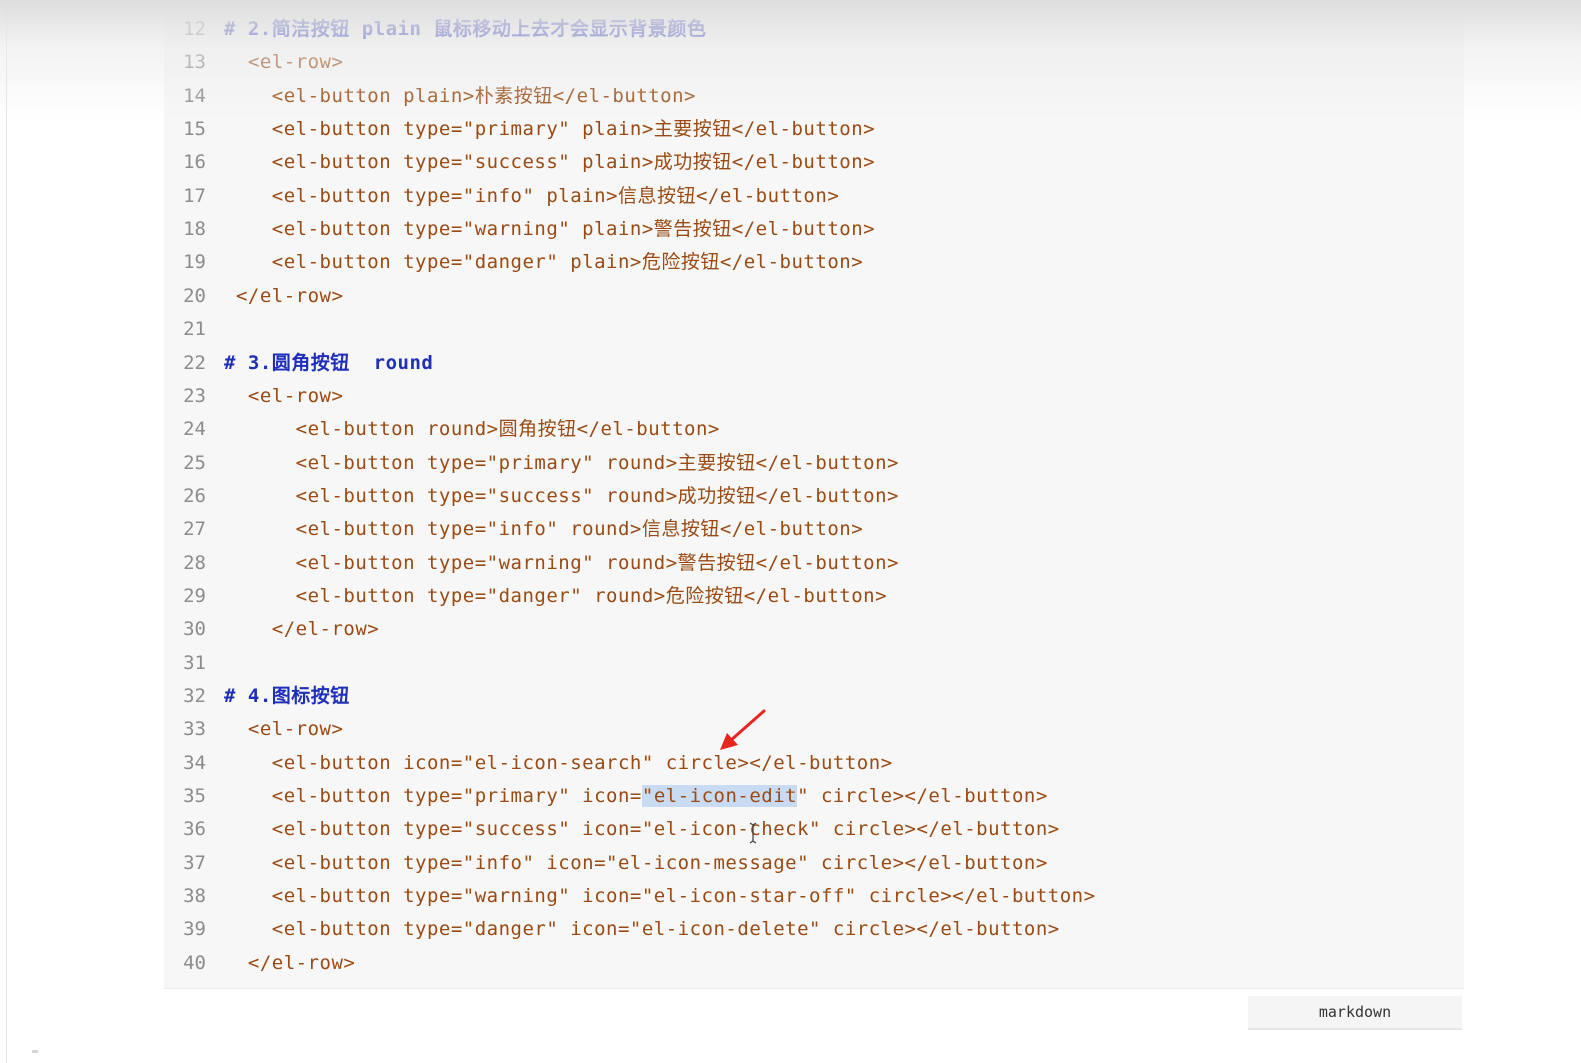 The image size is (1581, 1063). I want to click on text-cursor-icon, so click(753, 833).